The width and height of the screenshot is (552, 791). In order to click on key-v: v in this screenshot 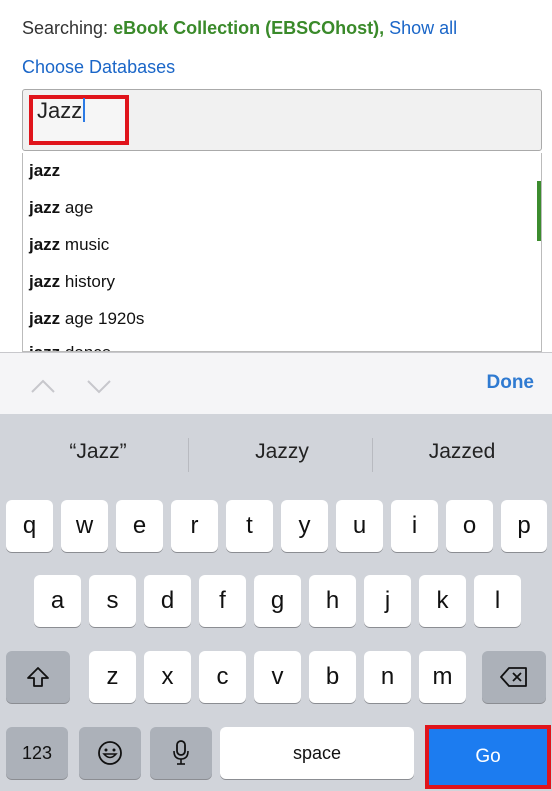, I will do `click(277, 677)`.